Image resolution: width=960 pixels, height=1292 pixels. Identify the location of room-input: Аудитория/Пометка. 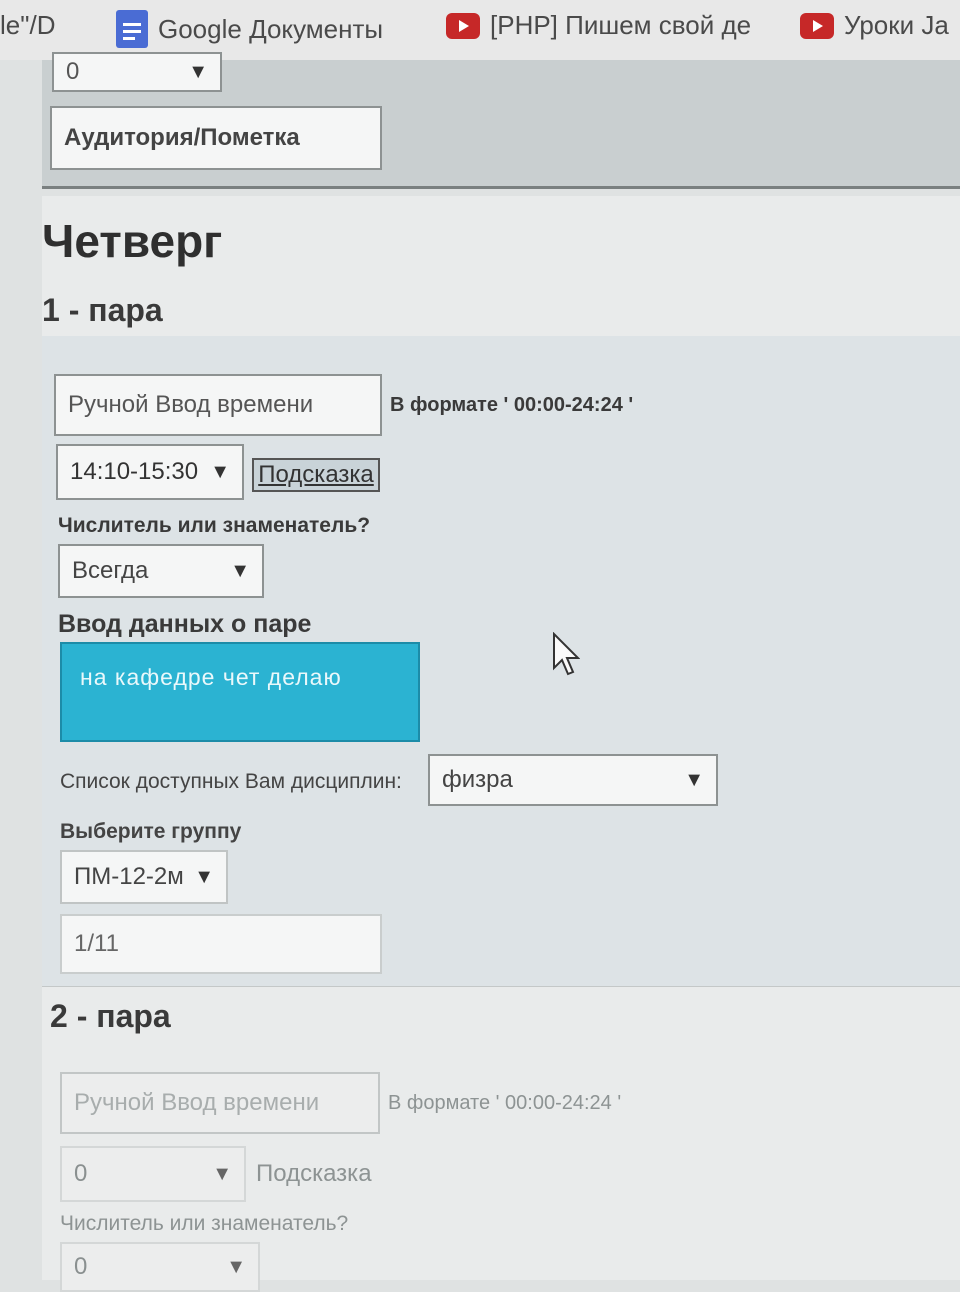
(216, 138).